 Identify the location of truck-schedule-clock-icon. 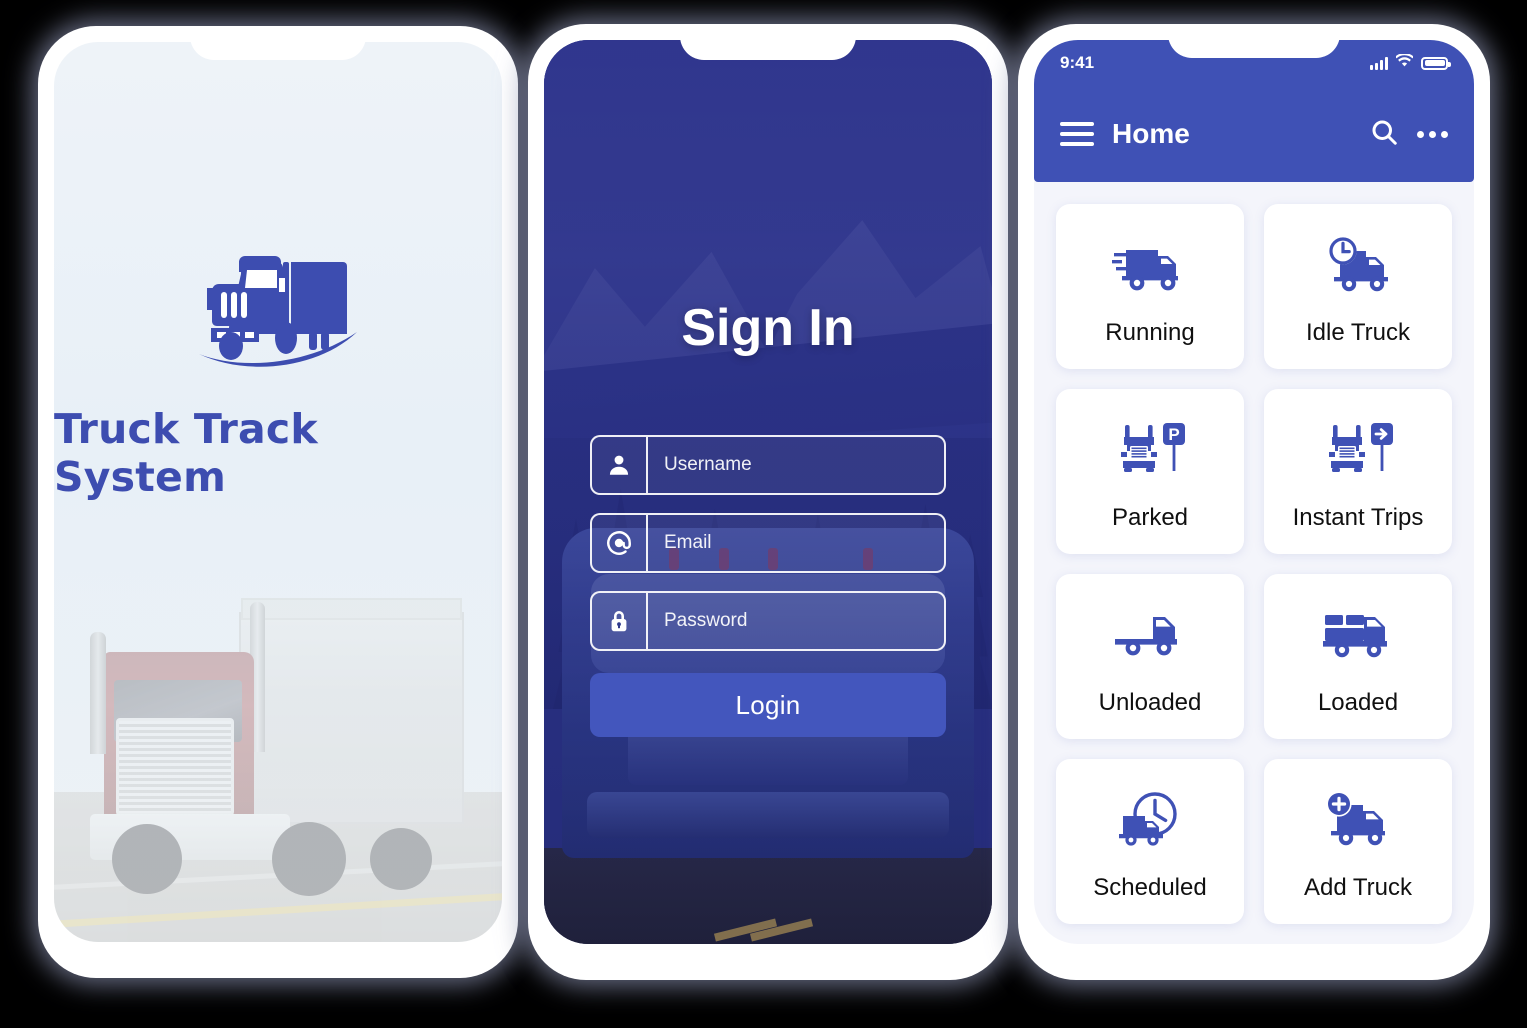
(1150, 820).